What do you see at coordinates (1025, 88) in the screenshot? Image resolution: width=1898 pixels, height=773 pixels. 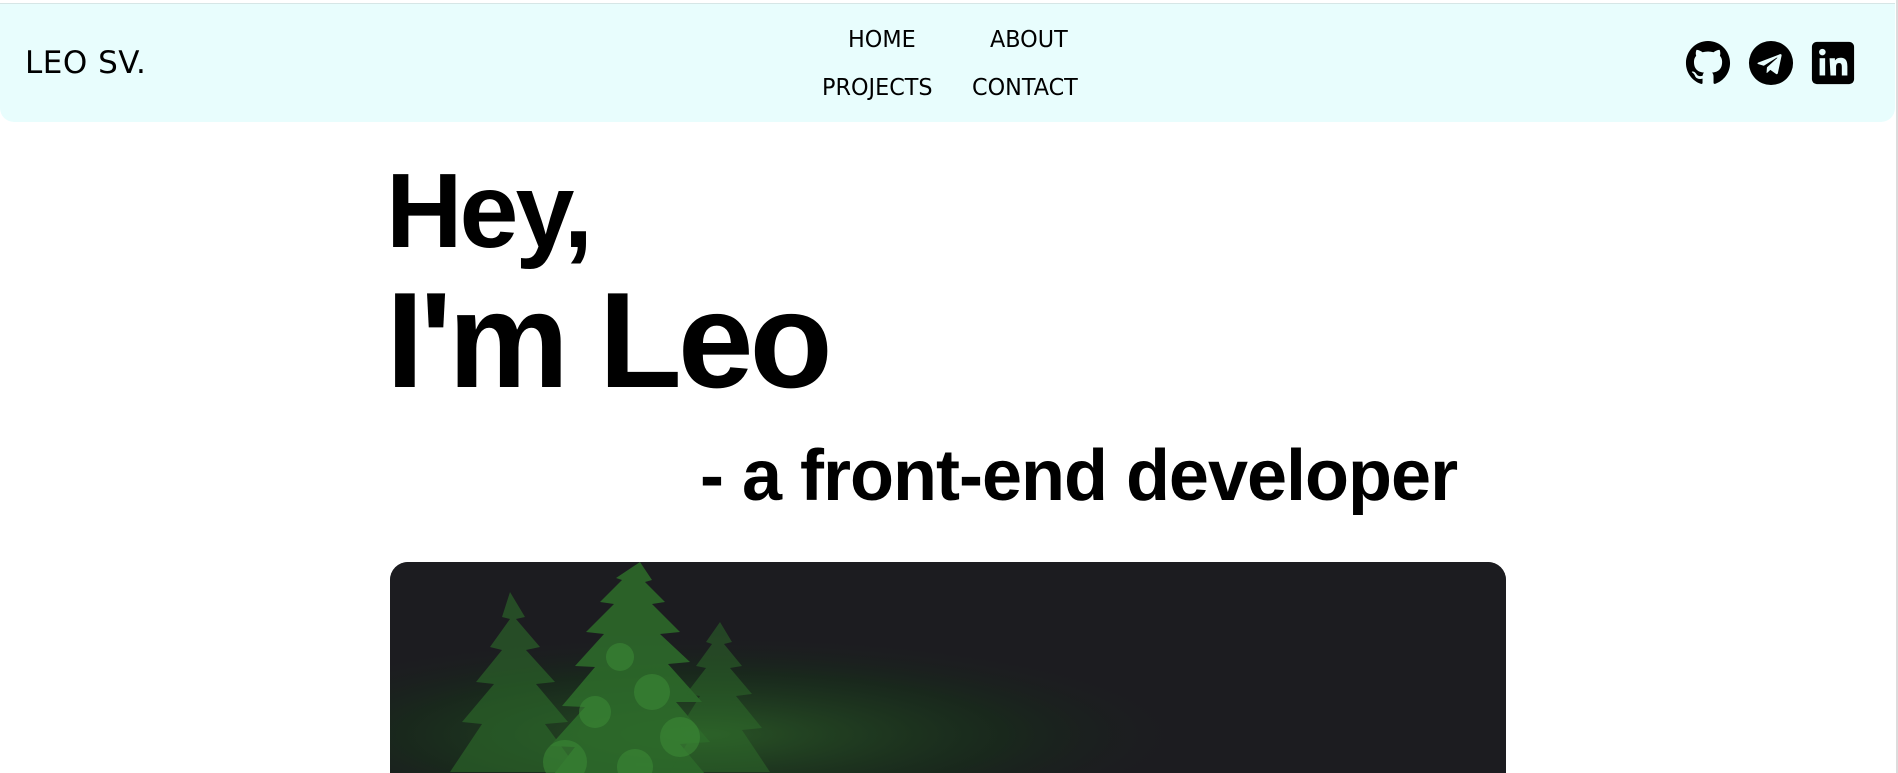 I see `nav-link-contact: CONTACT` at bounding box center [1025, 88].